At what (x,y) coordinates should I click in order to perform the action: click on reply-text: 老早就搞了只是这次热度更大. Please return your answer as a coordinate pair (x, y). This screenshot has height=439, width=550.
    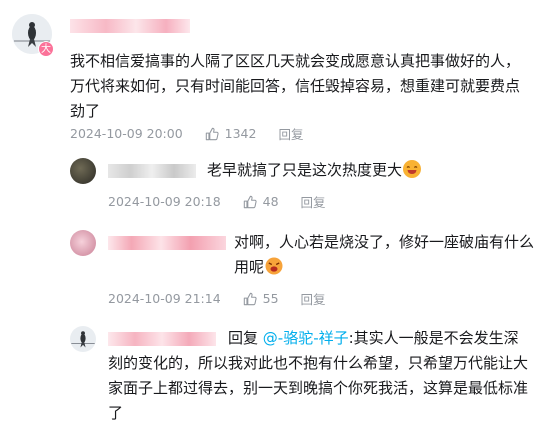
    Looking at the image, I should click on (372, 170).